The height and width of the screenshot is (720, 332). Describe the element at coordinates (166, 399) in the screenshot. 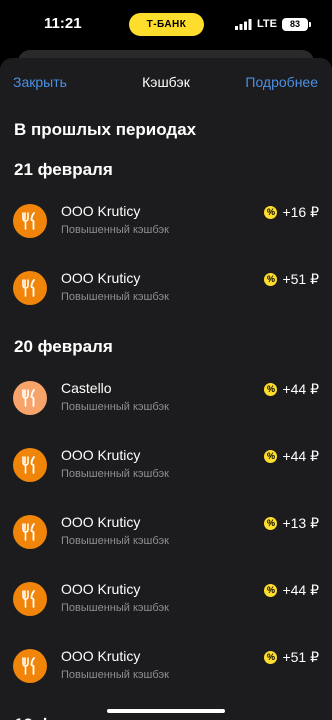

I see `cashback-row: Castello Повышенный кэшбэк% +44 ₽` at that location.